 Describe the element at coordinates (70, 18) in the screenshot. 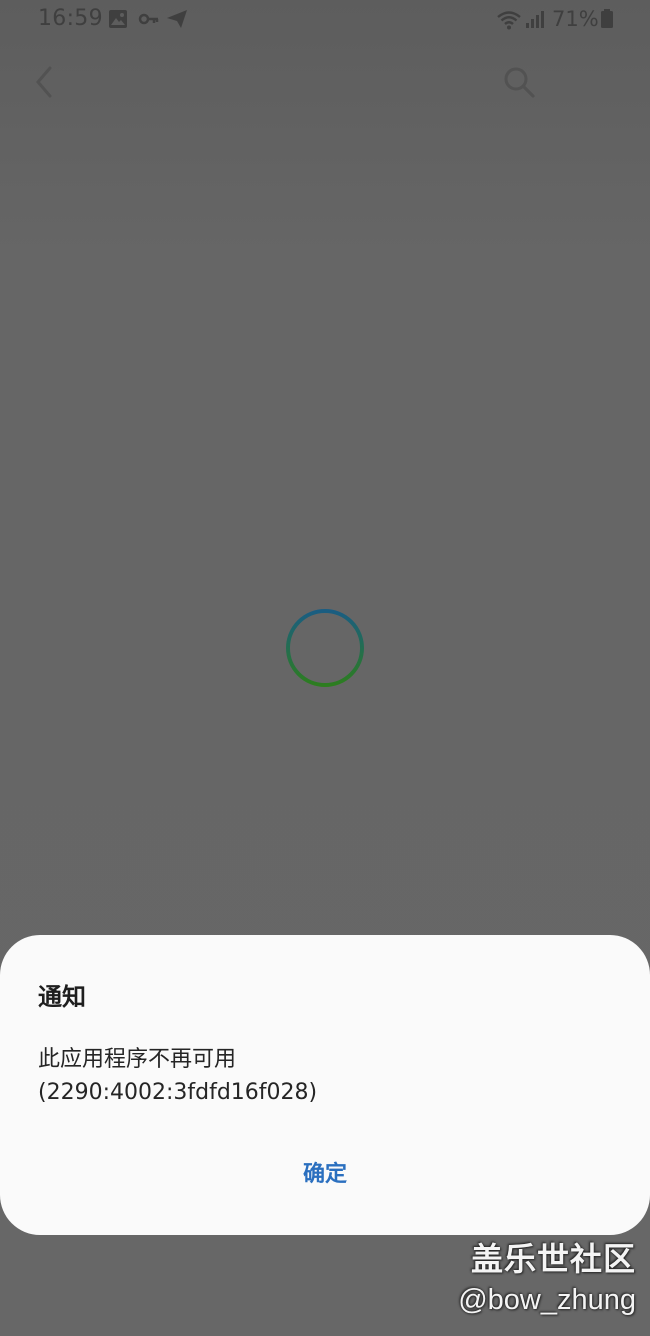

I see `status-time: 16:59` at that location.